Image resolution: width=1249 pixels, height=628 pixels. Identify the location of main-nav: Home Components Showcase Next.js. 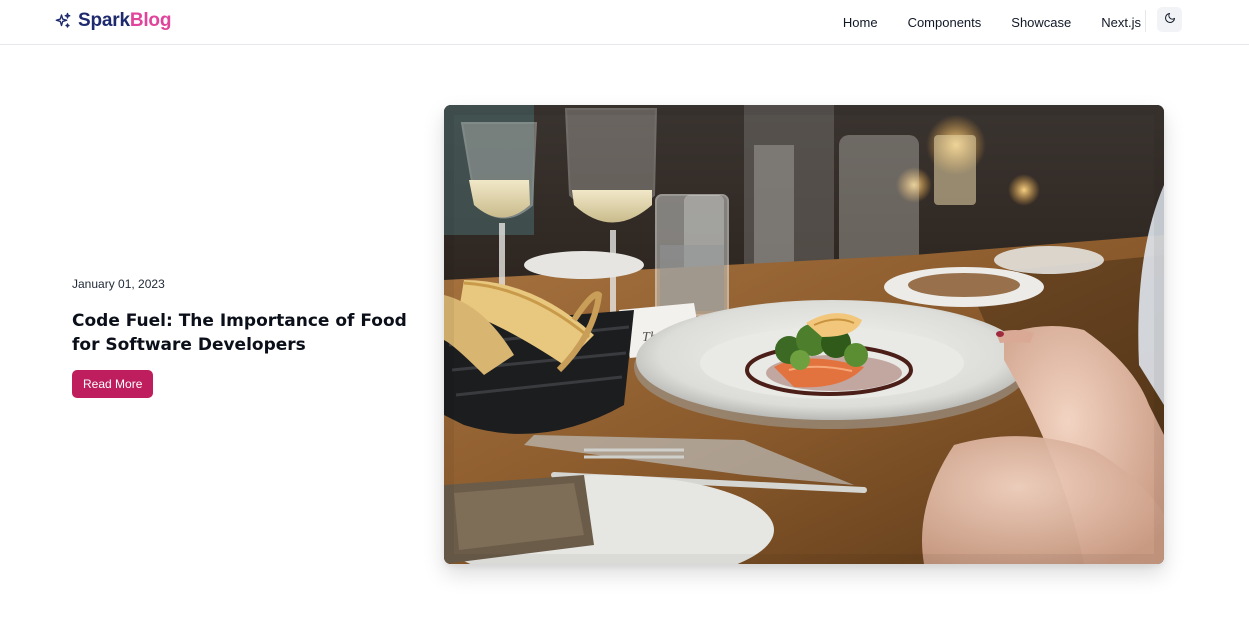
(992, 22).